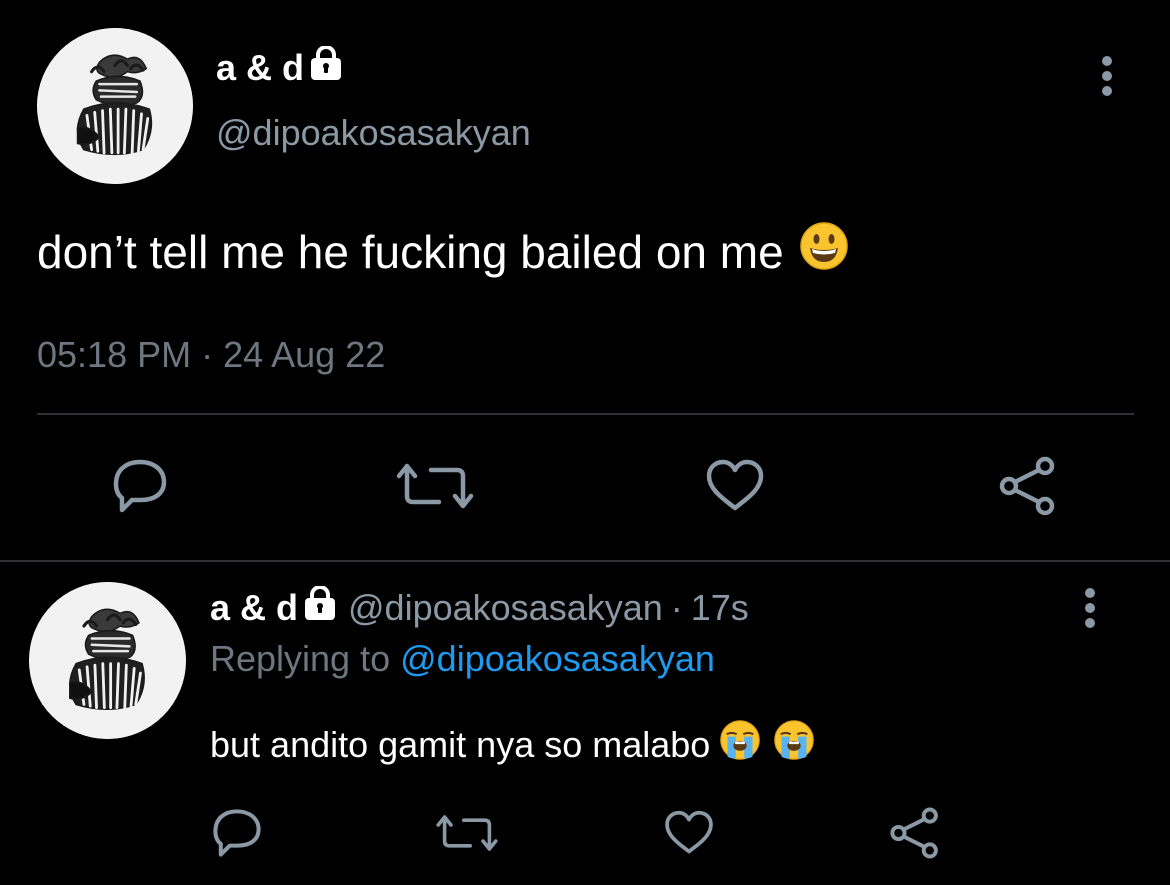  I want to click on tweet-timestamp: 05:18 PM · 24 Aug 22, so click(211, 355).